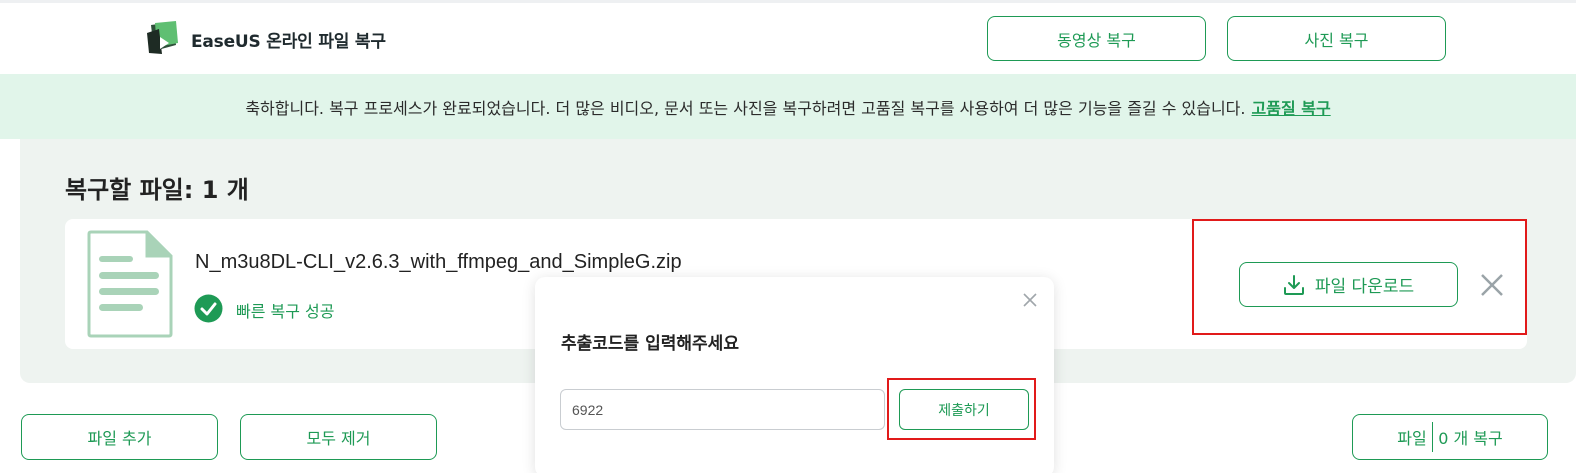  I want to click on download-icon, so click(1293, 284).